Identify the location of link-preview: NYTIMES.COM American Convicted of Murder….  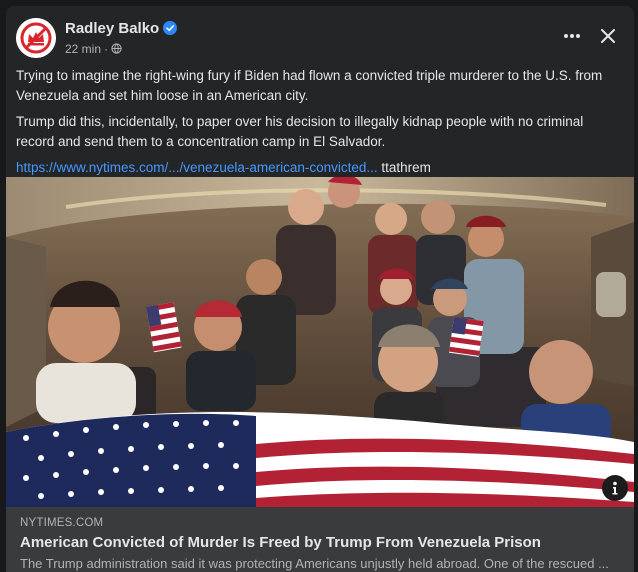
(320, 539).